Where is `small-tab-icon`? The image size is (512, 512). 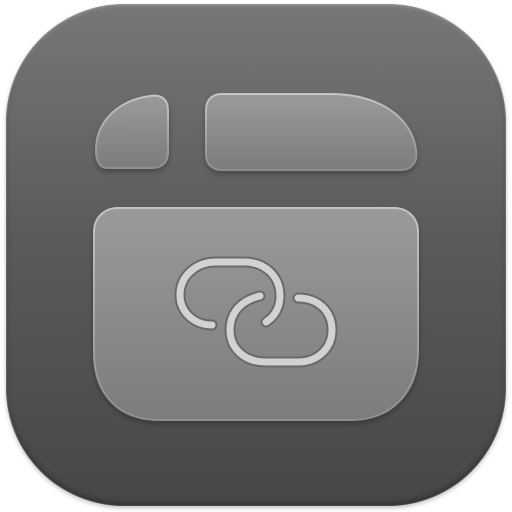 small-tab-icon is located at coordinates (131, 131).